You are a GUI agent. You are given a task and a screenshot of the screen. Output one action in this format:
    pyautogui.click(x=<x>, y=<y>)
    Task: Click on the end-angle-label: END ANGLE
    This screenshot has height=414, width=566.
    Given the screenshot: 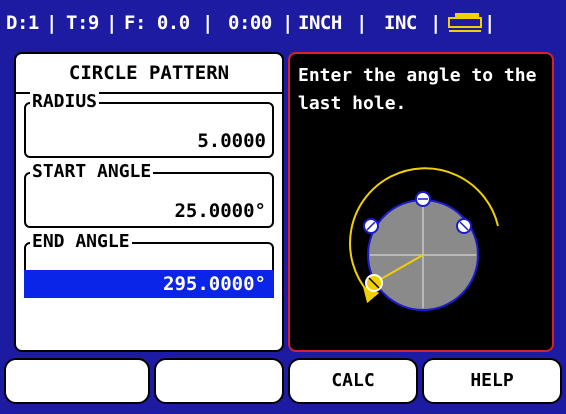 What is the action you would take?
    pyautogui.click(x=81, y=241)
    